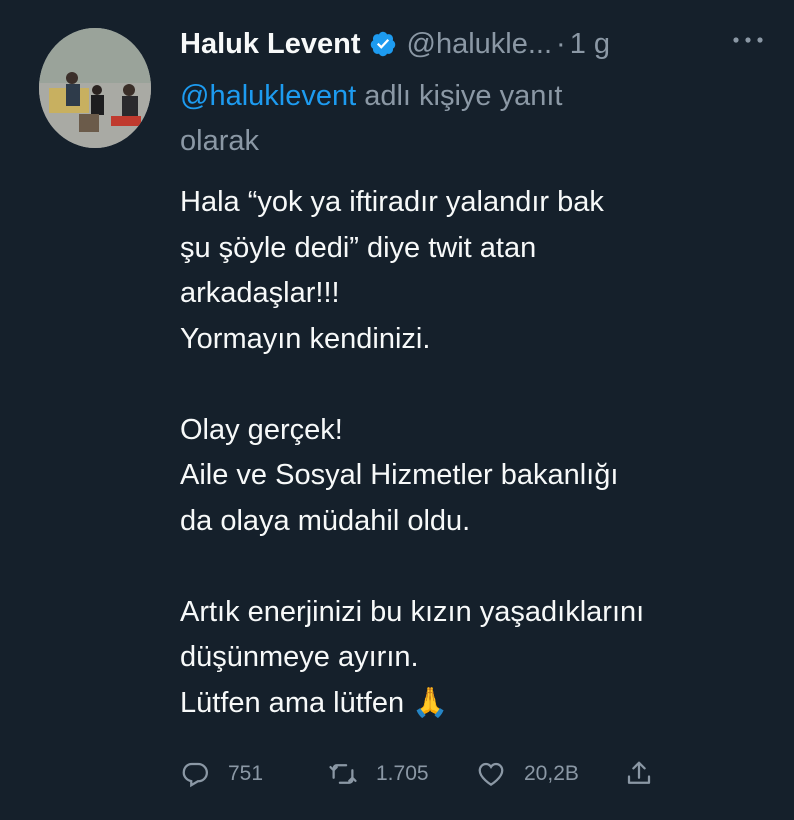 The height and width of the screenshot is (820, 794). I want to click on tweet-line: Artık enerjinizi bu kızın yaşadıklarını, so click(412, 611).